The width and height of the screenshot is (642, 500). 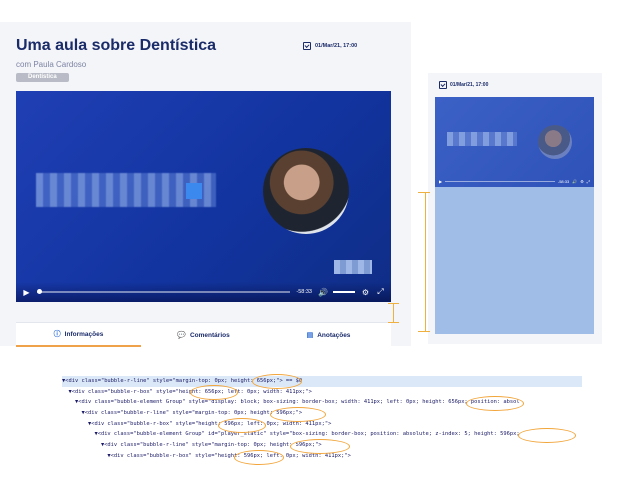 What do you see at coordinates (393, 322) in the screenshot?
I see `gap-annotation-bottom` at bounding box center [393, 322].